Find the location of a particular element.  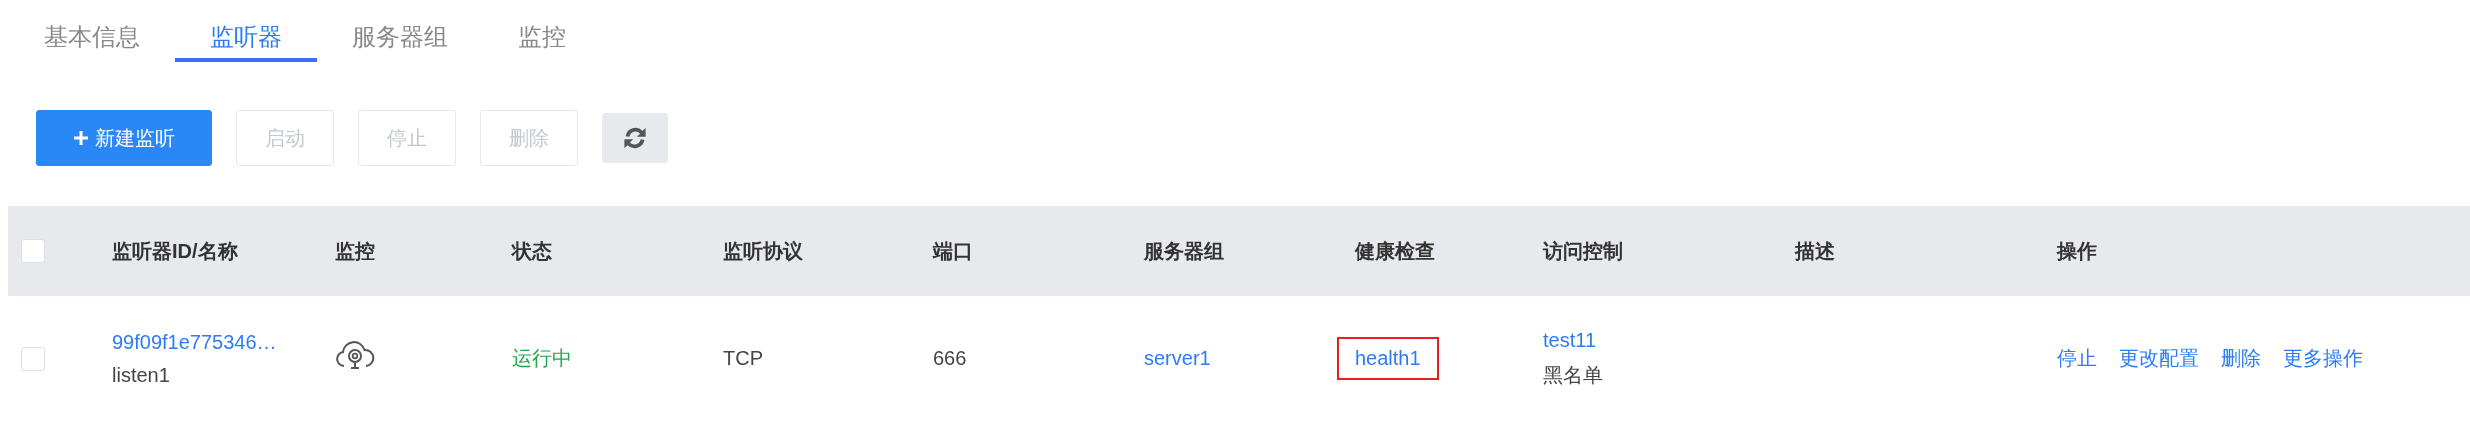

column-header: 监控 is located at coordinates (355, 250).